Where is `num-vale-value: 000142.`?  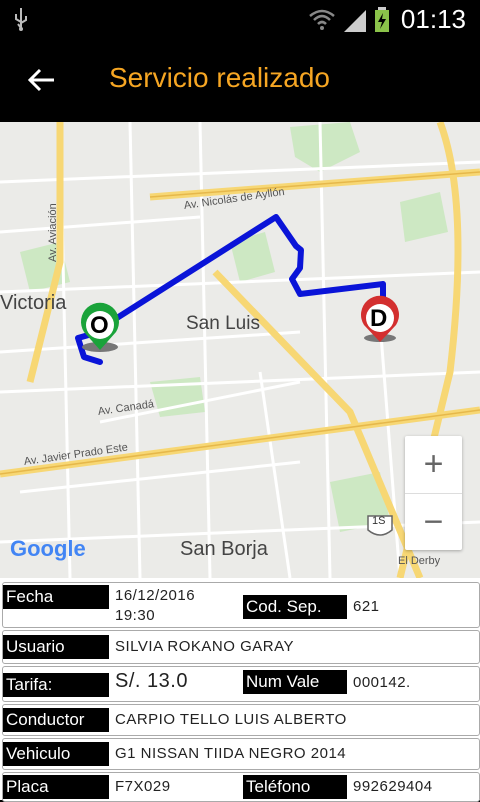
num-vale-value: 000142. is located at coordinates (382, 682).